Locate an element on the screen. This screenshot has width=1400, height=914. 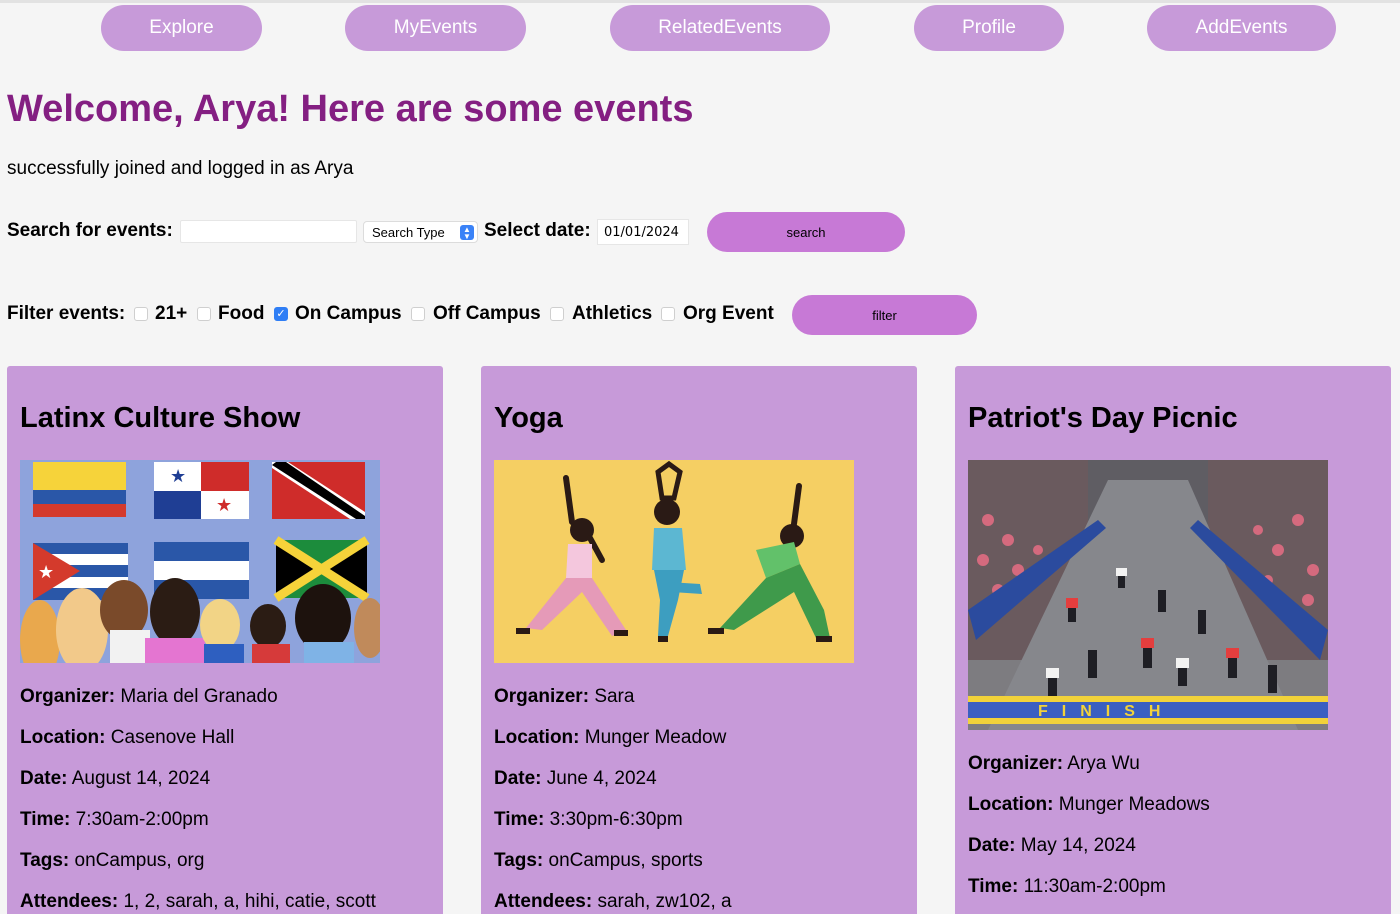
event-image-flags: ★ ★ ★ is located at coordinates (200, 561).